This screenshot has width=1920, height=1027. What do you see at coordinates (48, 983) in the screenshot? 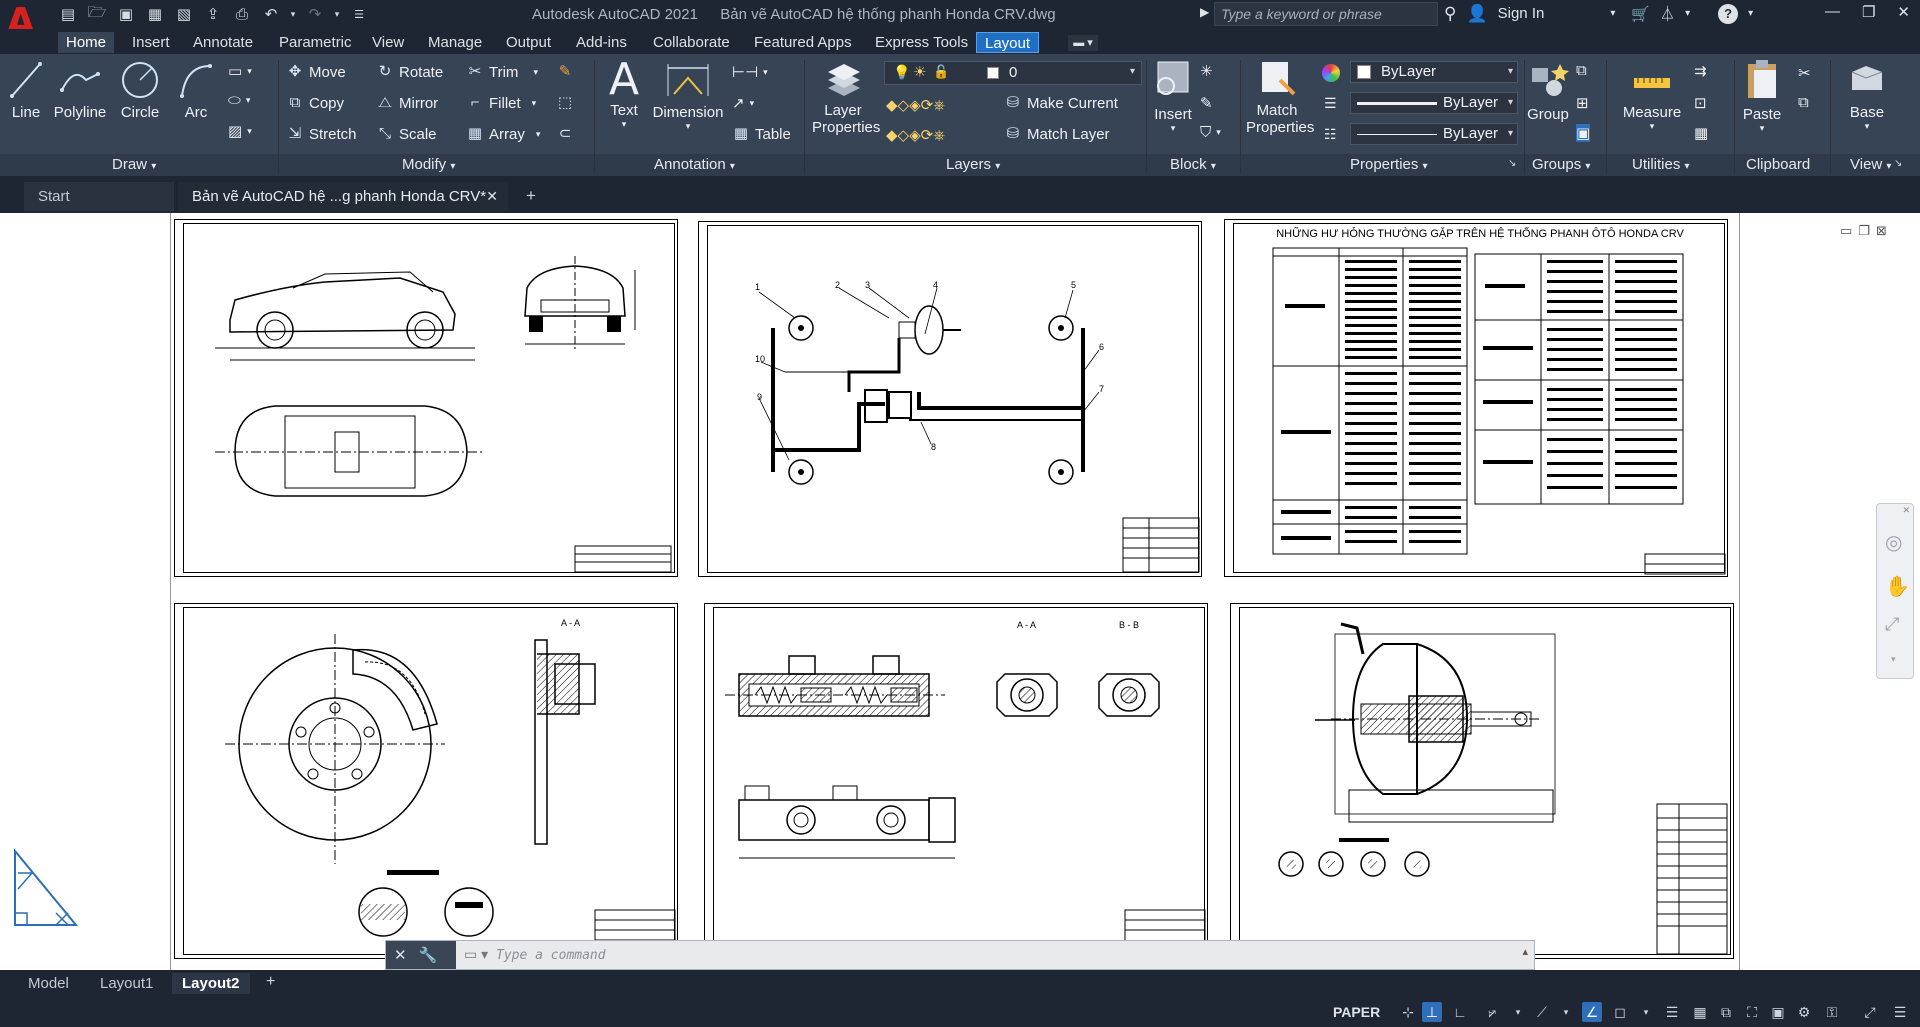
I see `tab-model: Model` at bounding box center [48, 983].